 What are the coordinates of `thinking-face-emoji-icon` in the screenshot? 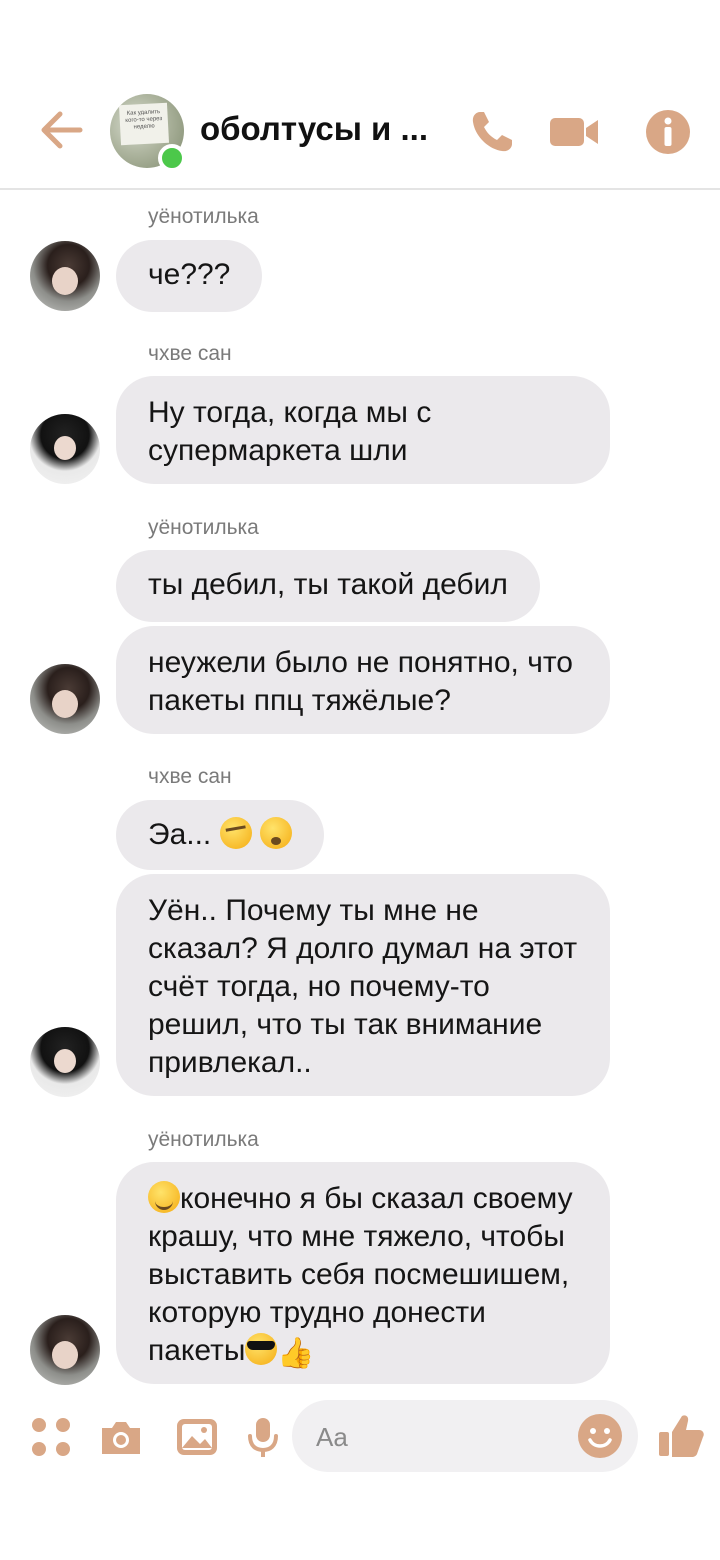 It's located at (235, 833).